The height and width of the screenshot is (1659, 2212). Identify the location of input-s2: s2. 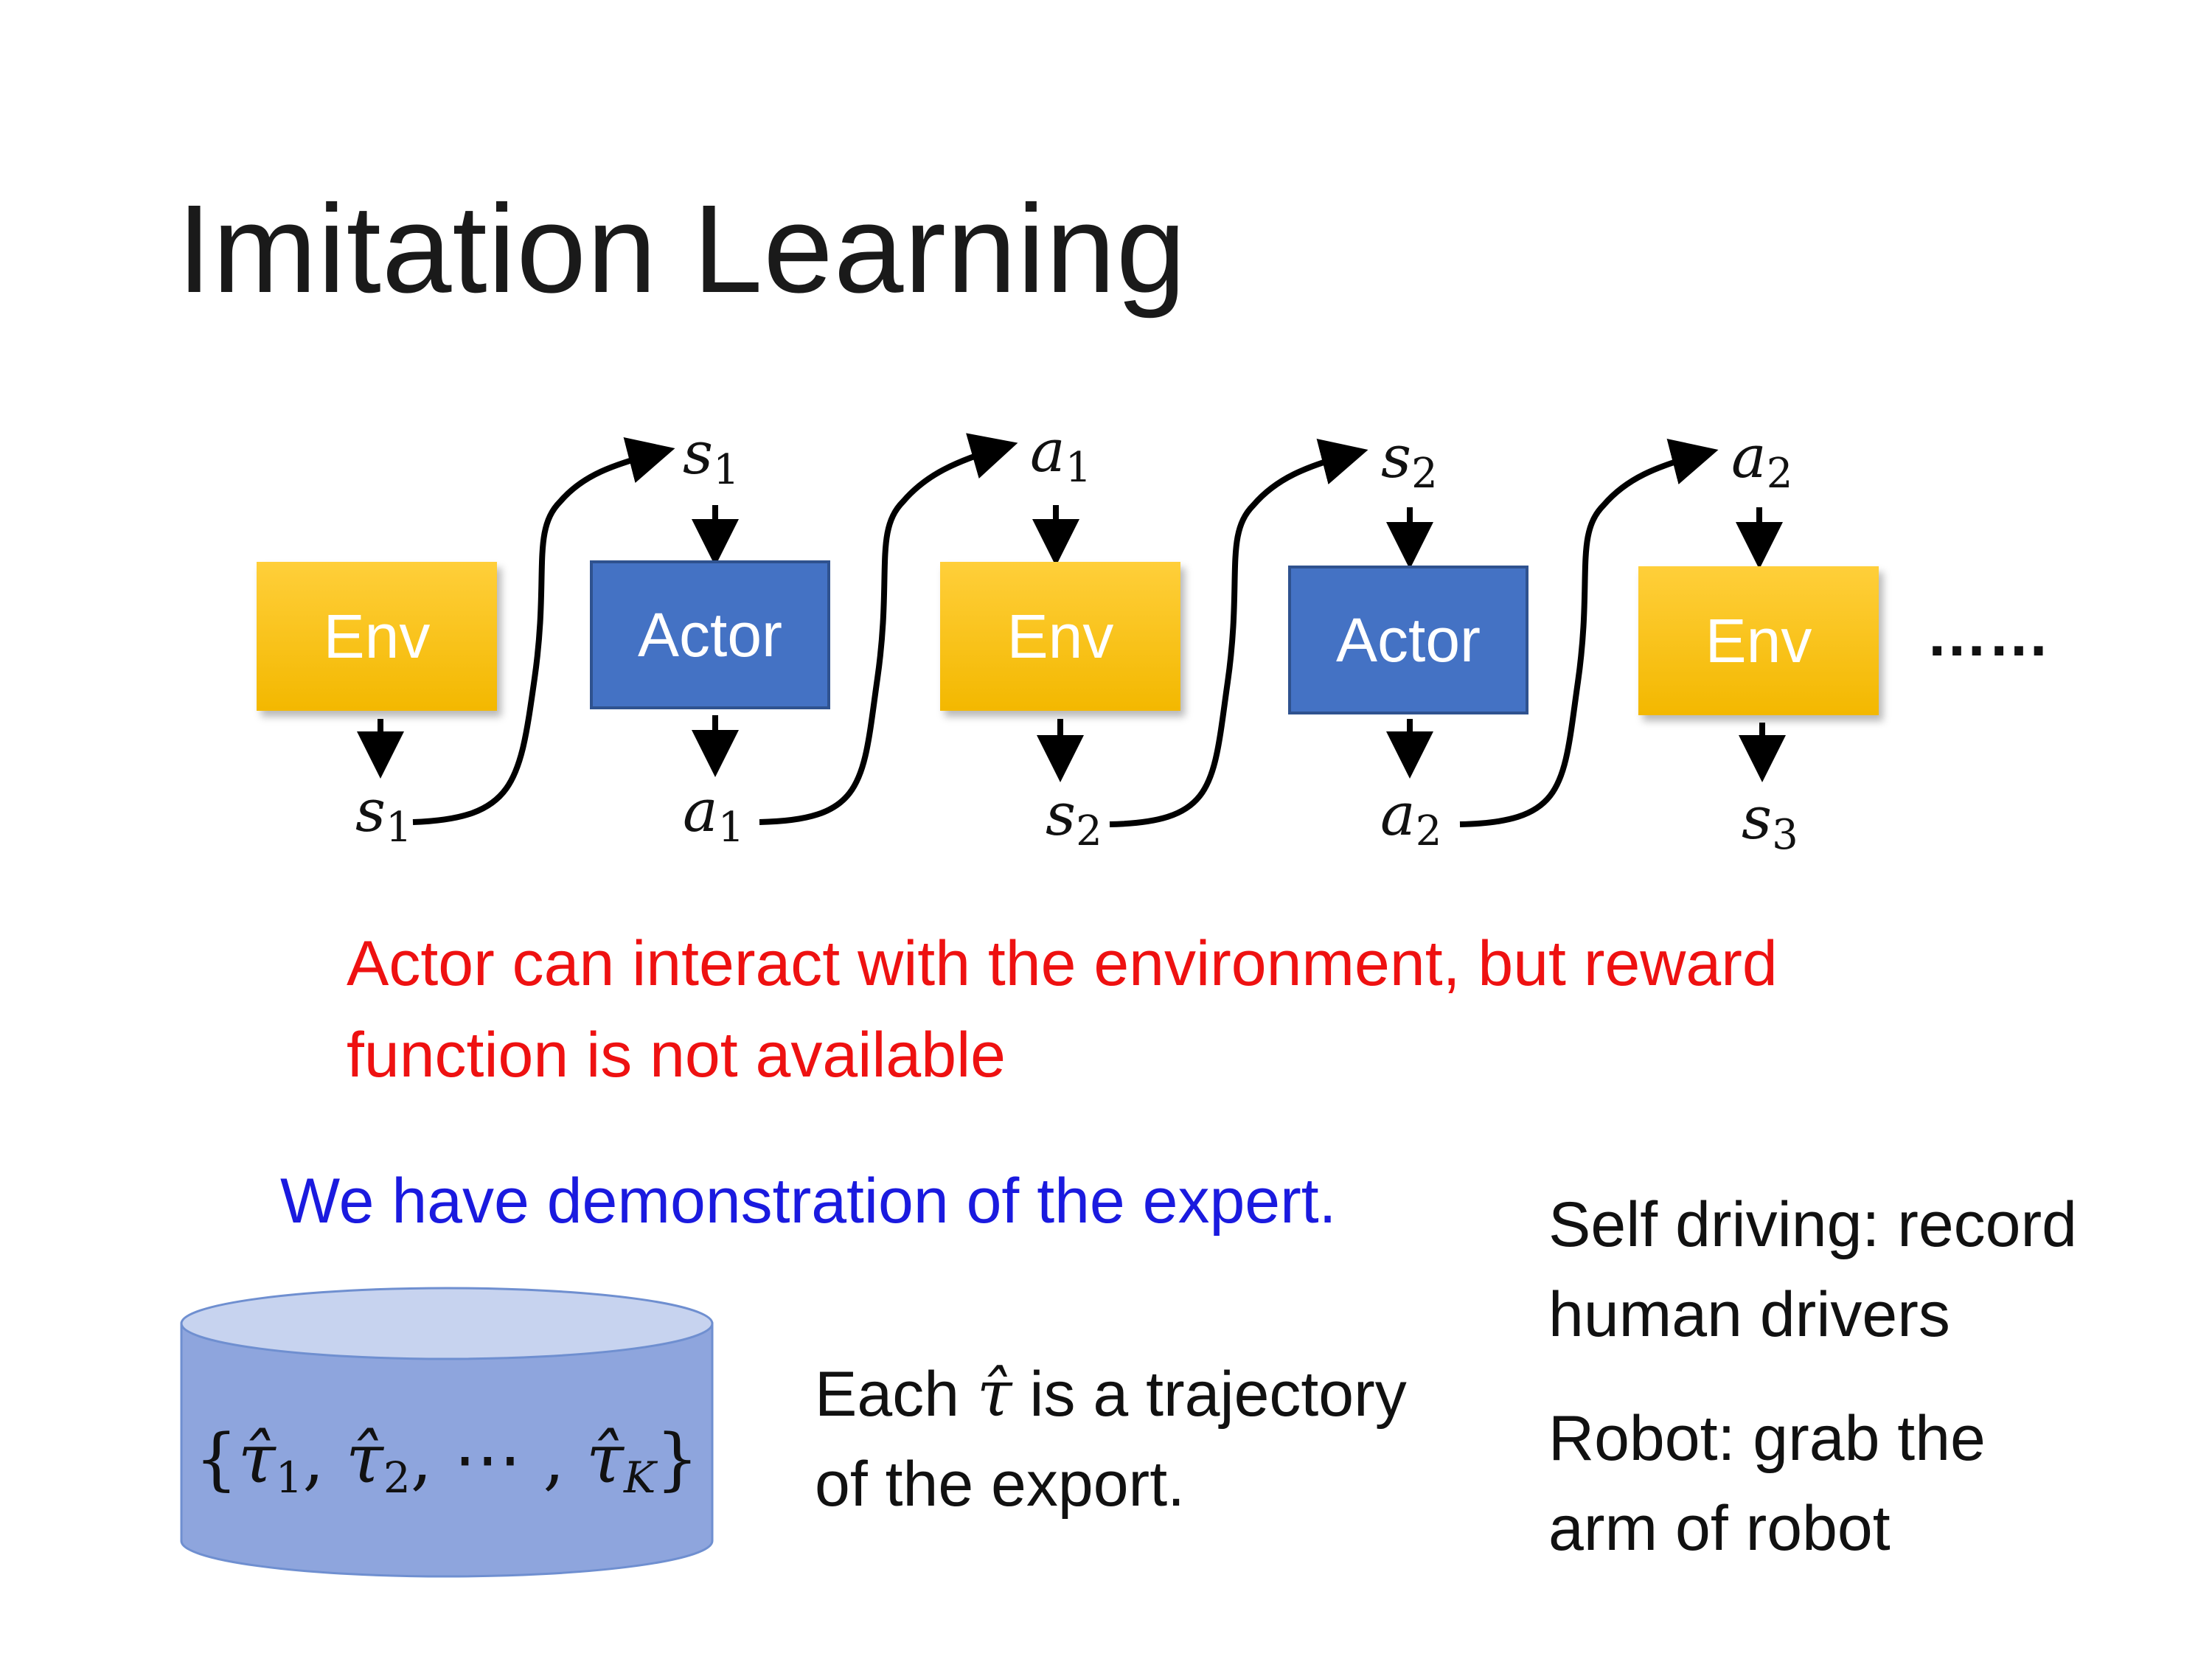
(1409, 460).